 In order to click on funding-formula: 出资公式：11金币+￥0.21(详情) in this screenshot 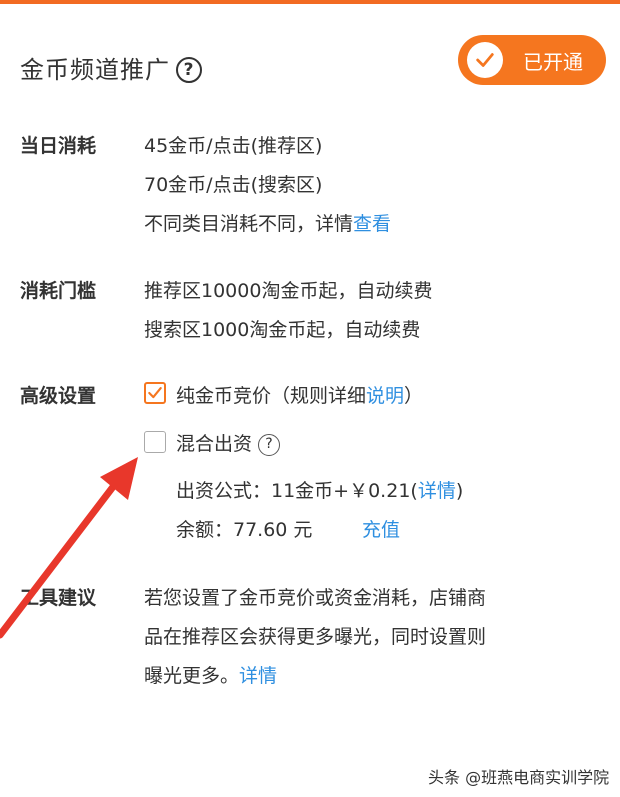, I will do `click(319, 489)`.